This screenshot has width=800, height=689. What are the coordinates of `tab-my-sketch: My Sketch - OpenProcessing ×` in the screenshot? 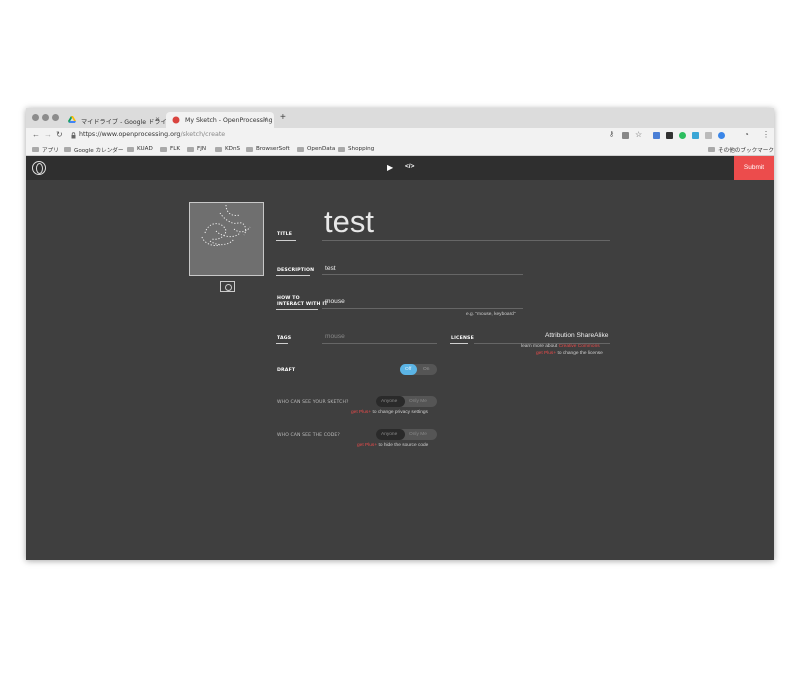 It's located at (220, 120).